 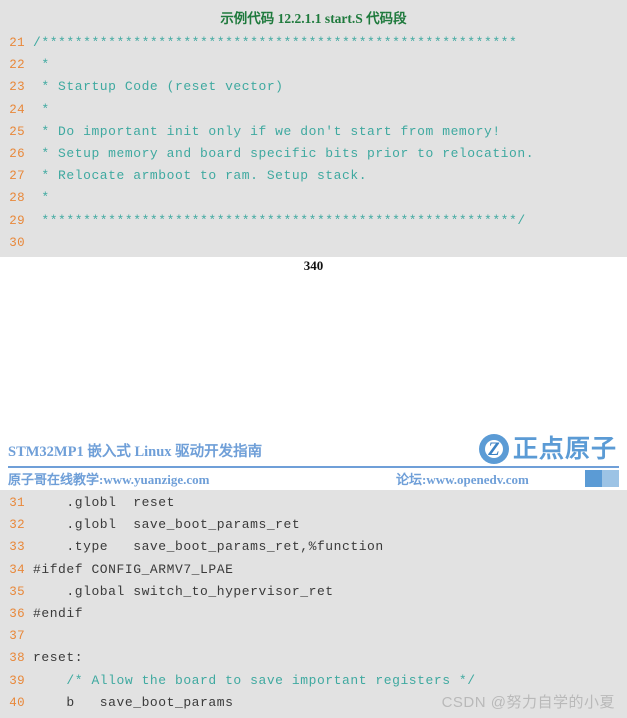 I want to click on swatch-light, so click(x=610, y=478).